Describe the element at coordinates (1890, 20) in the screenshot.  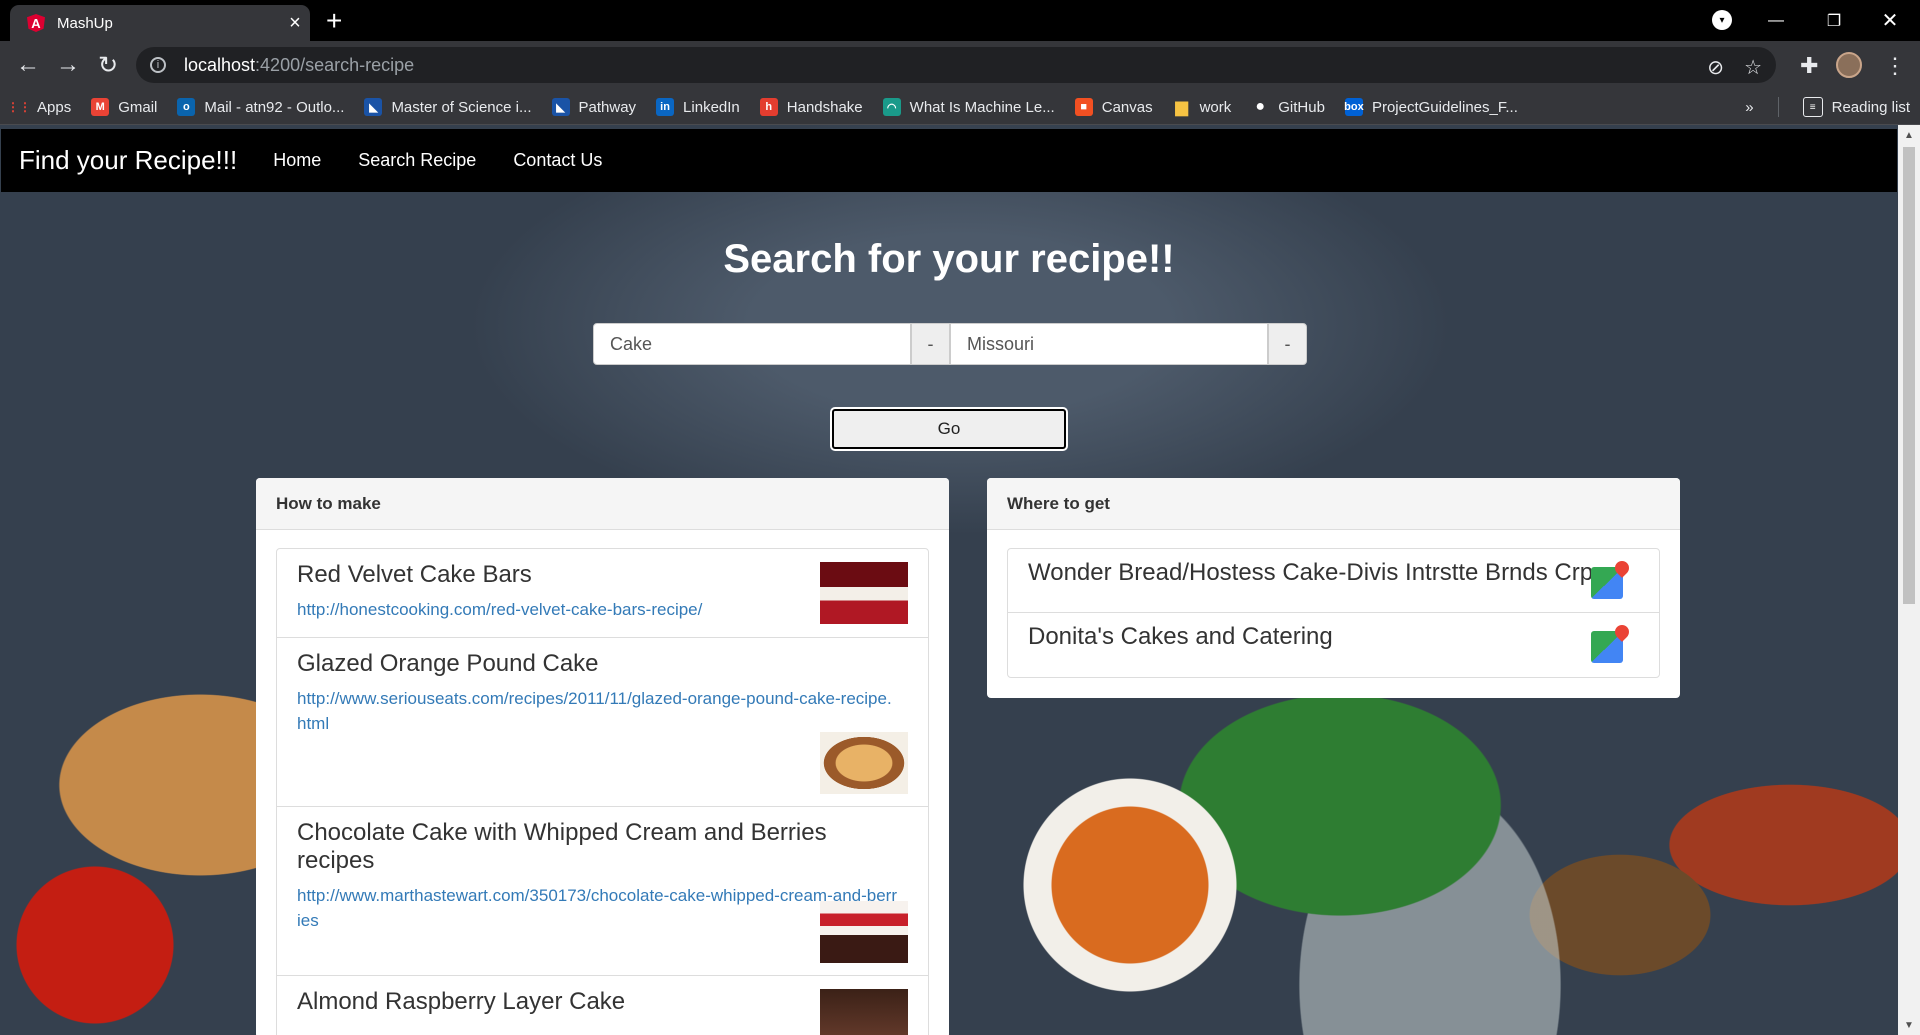
I see `close-window-button: ✕` at that location.